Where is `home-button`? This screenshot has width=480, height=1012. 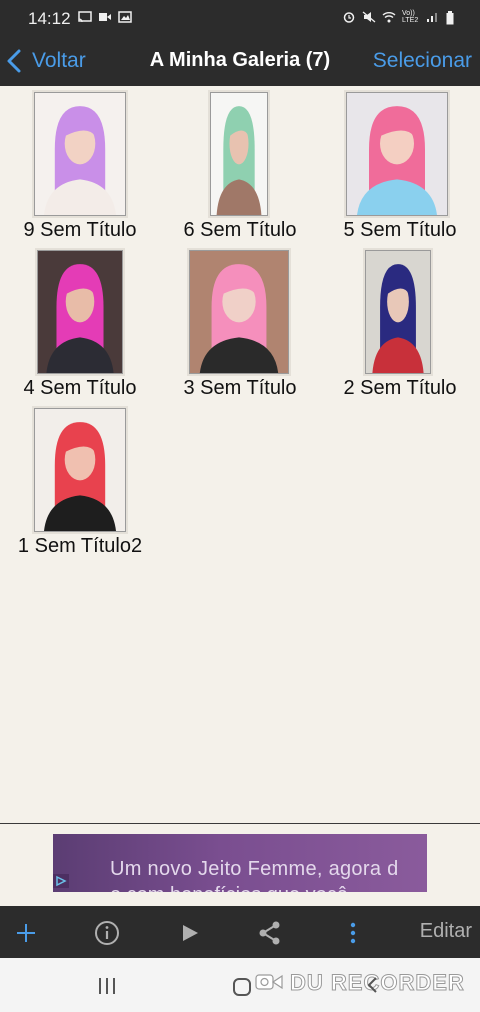 home-button is located at coordinates (242, 989).